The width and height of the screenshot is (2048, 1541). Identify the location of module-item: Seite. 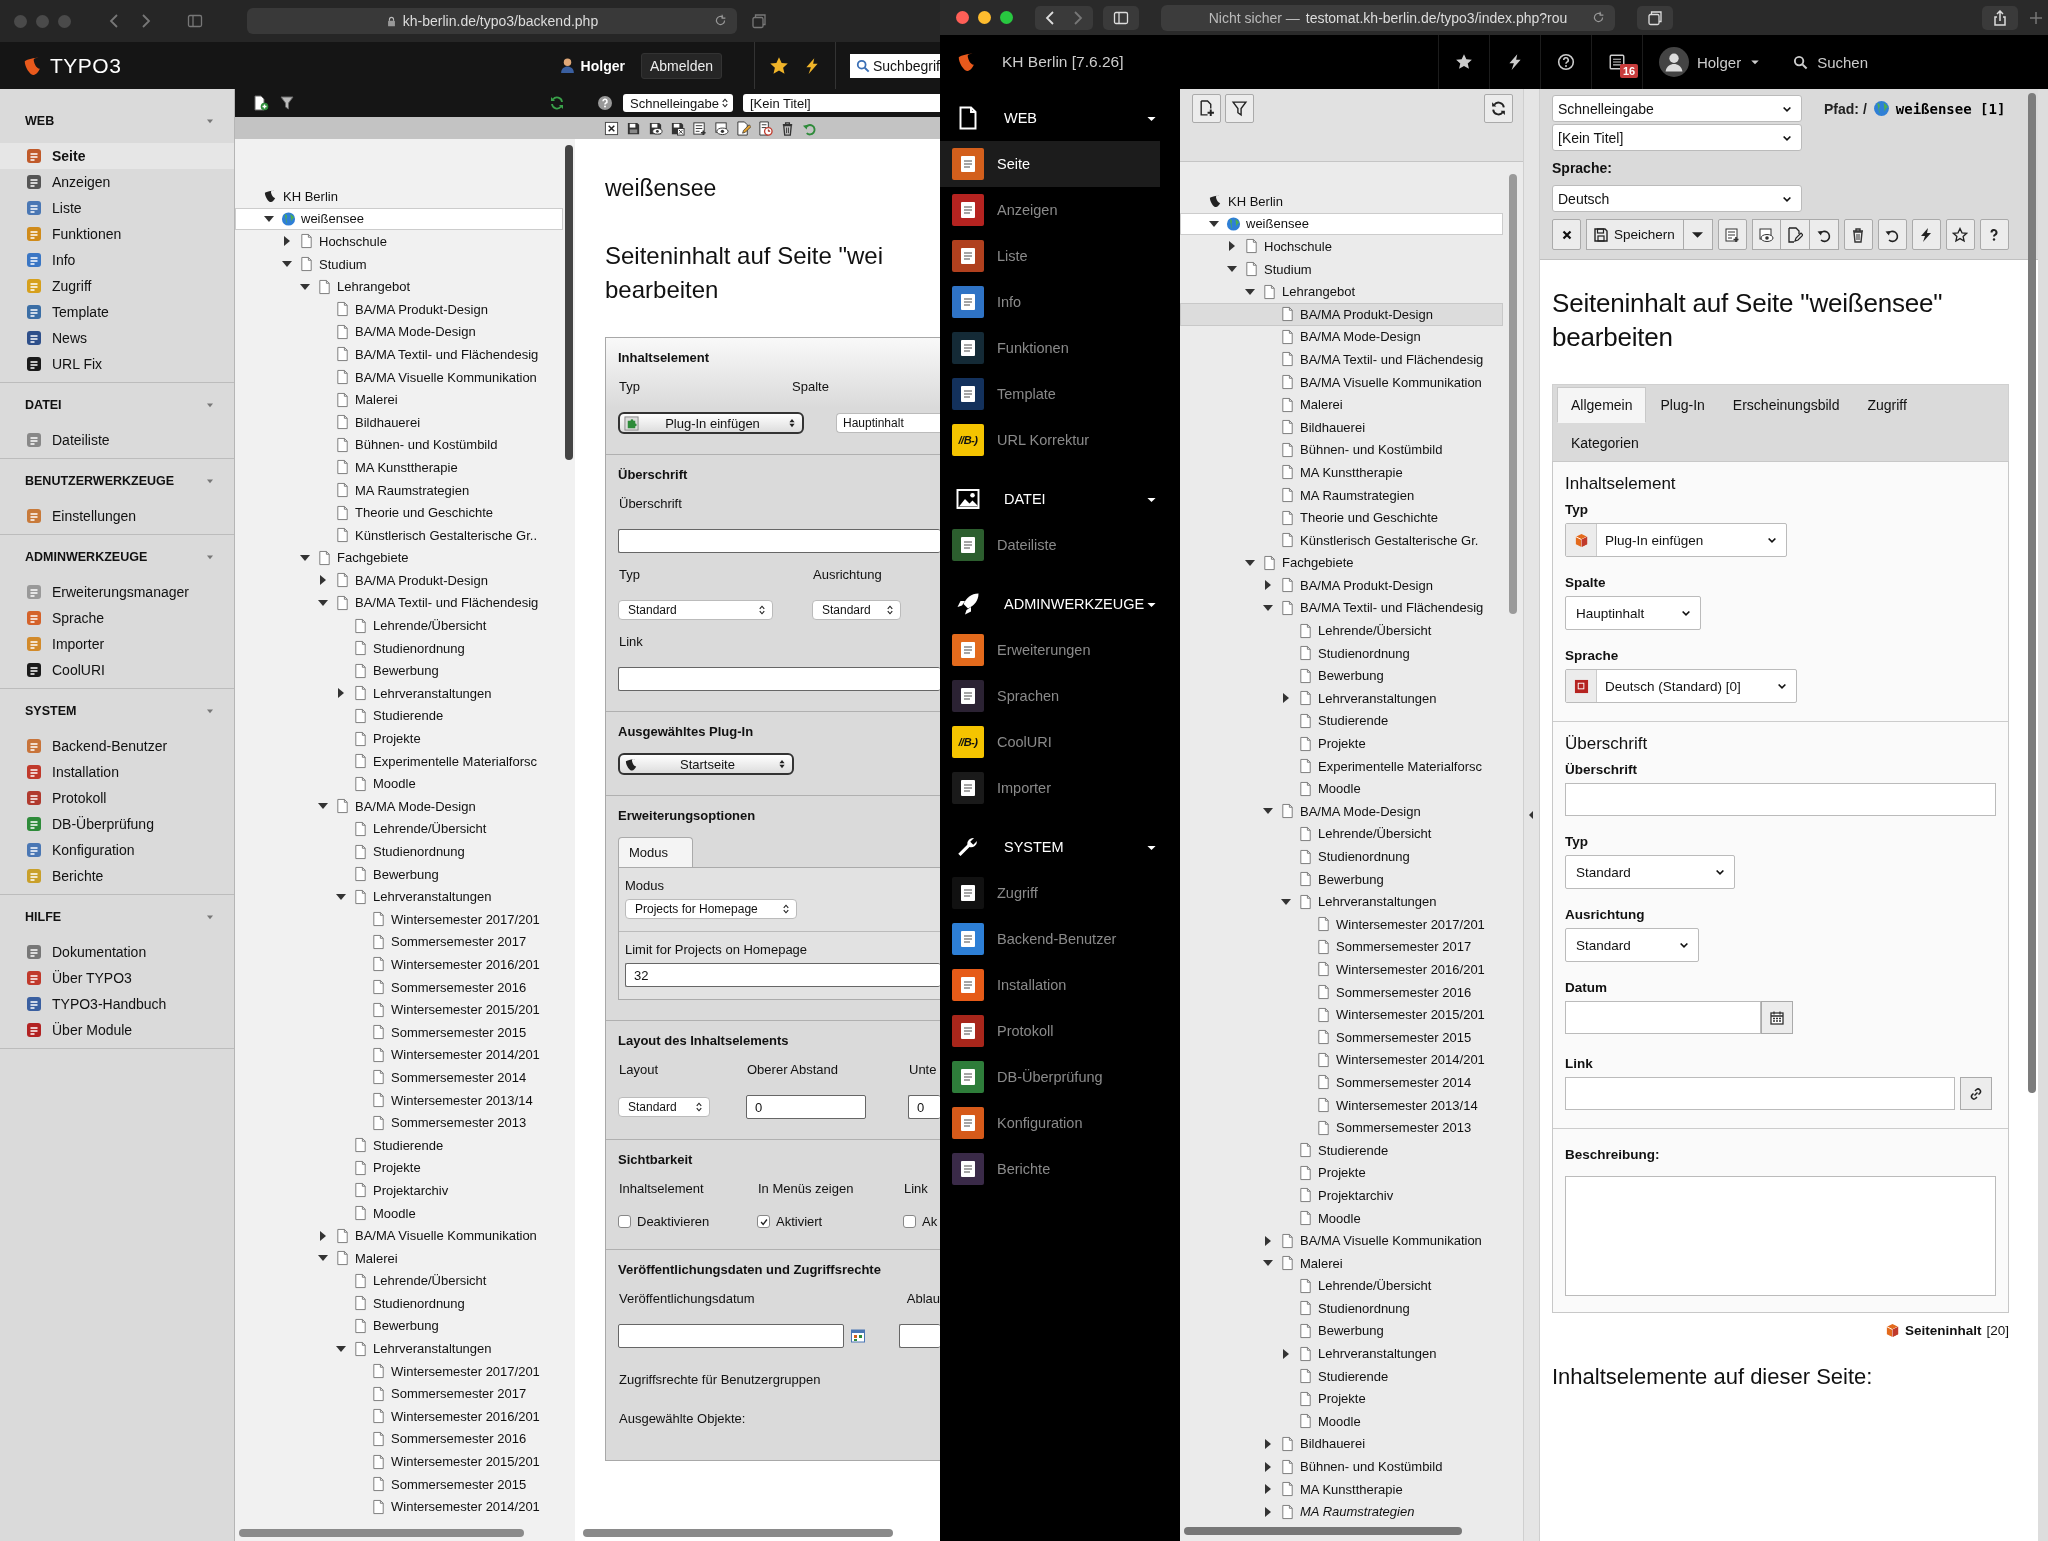
(117, 156).